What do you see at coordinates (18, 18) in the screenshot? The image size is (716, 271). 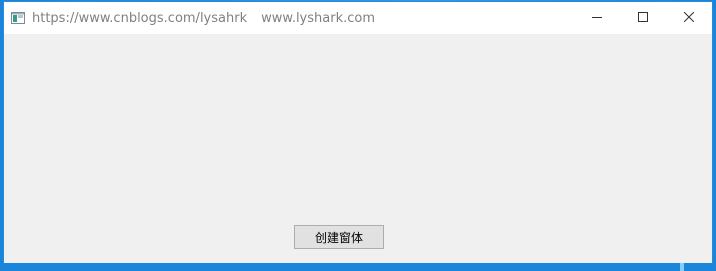 I see `app-icon` at bounding box center [18, 18].